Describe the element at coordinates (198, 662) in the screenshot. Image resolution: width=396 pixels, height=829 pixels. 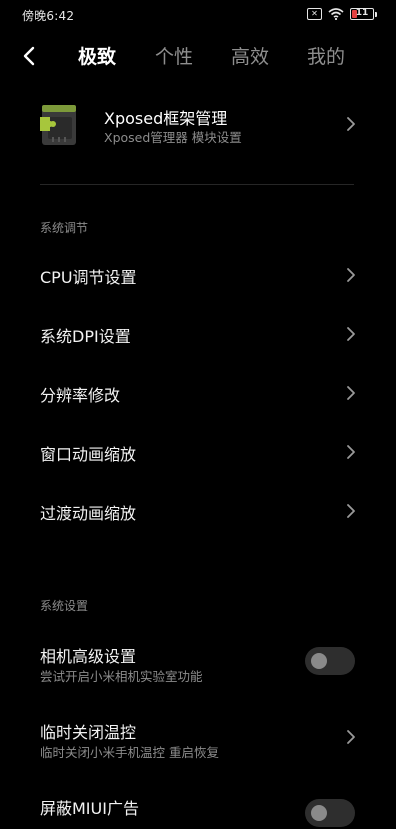
I see `camera-advanced-item: 相机高级设置 尝试开启小米相机实验室功能` at that location.